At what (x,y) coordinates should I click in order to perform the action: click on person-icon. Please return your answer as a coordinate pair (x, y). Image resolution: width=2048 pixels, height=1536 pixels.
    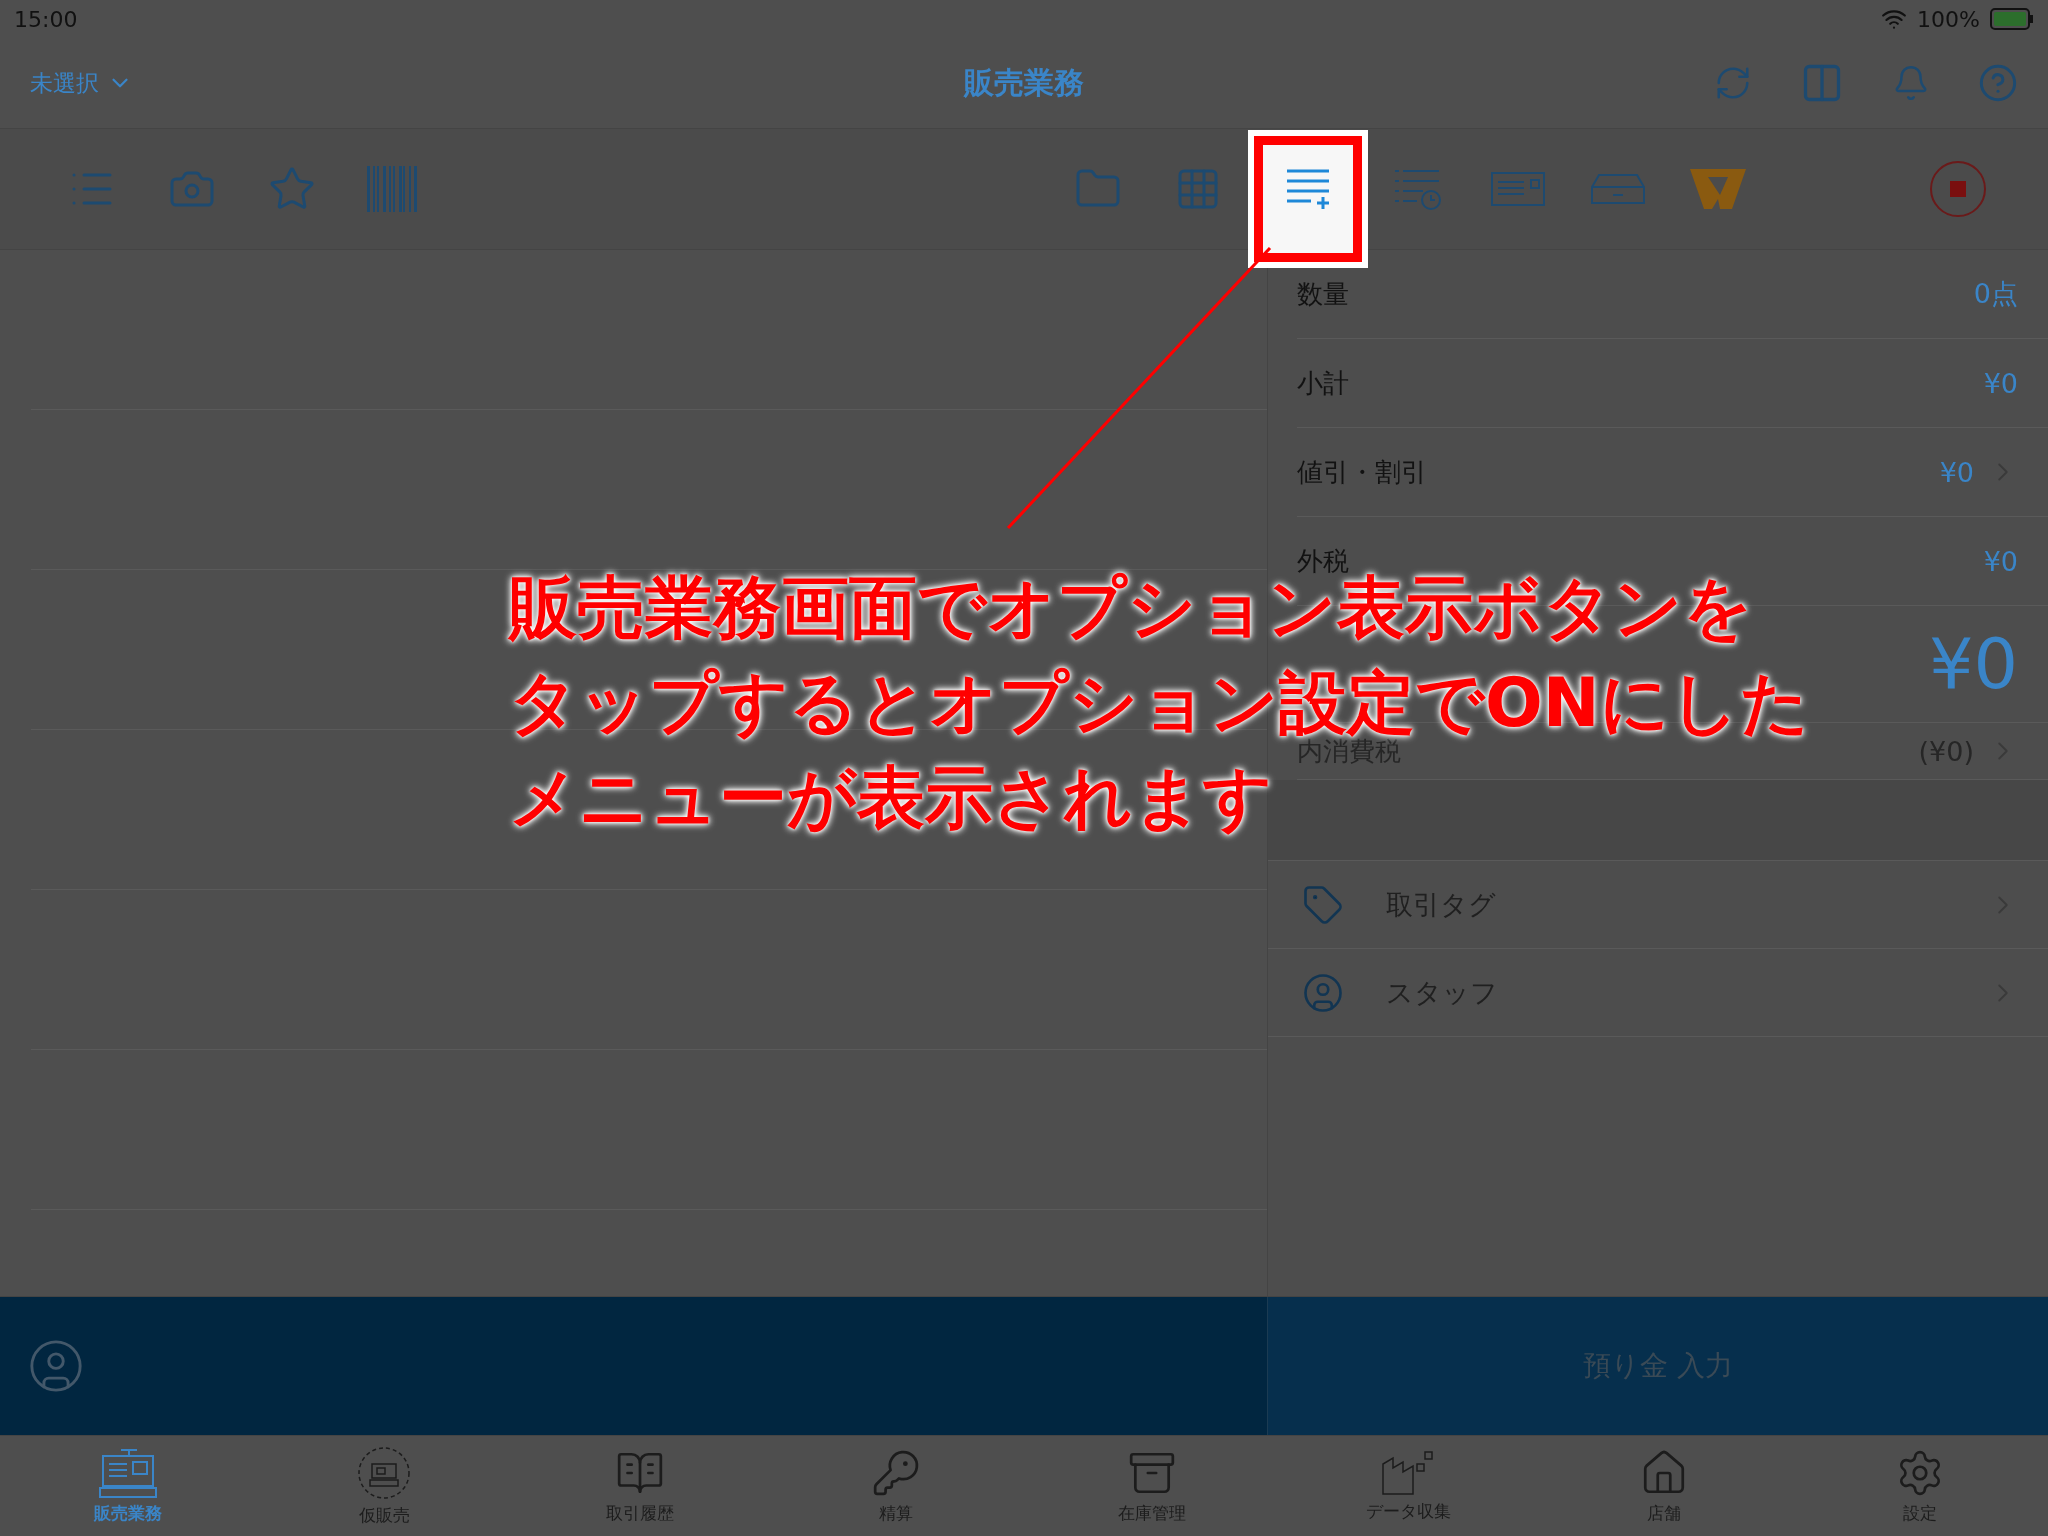
    Looking at the image, I should click on (1323, 992).